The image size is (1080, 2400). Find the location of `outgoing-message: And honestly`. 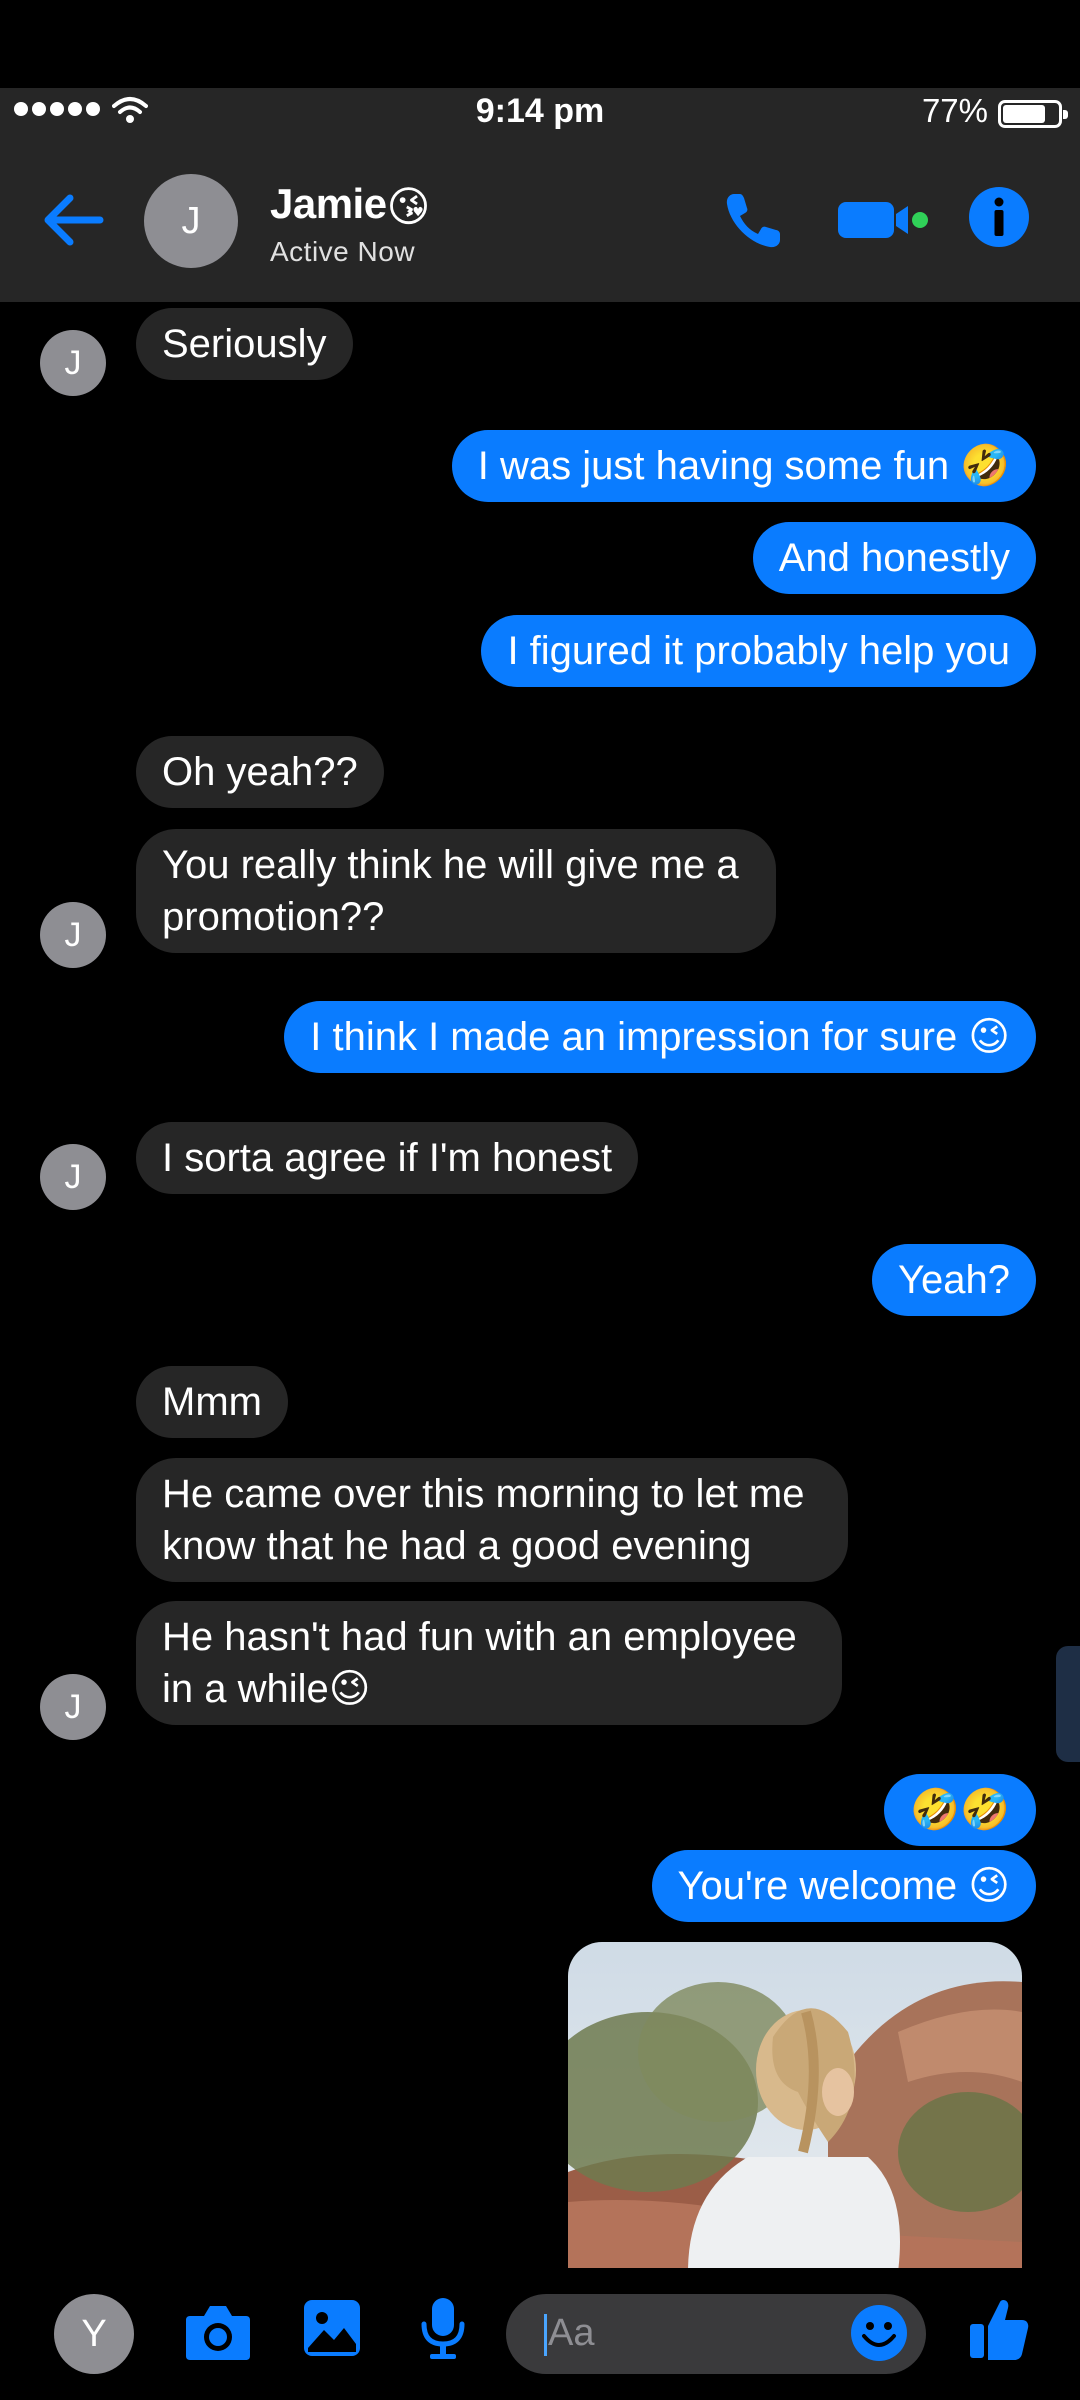

outgoing-message: And honestly is located at coordinates (894, 558).